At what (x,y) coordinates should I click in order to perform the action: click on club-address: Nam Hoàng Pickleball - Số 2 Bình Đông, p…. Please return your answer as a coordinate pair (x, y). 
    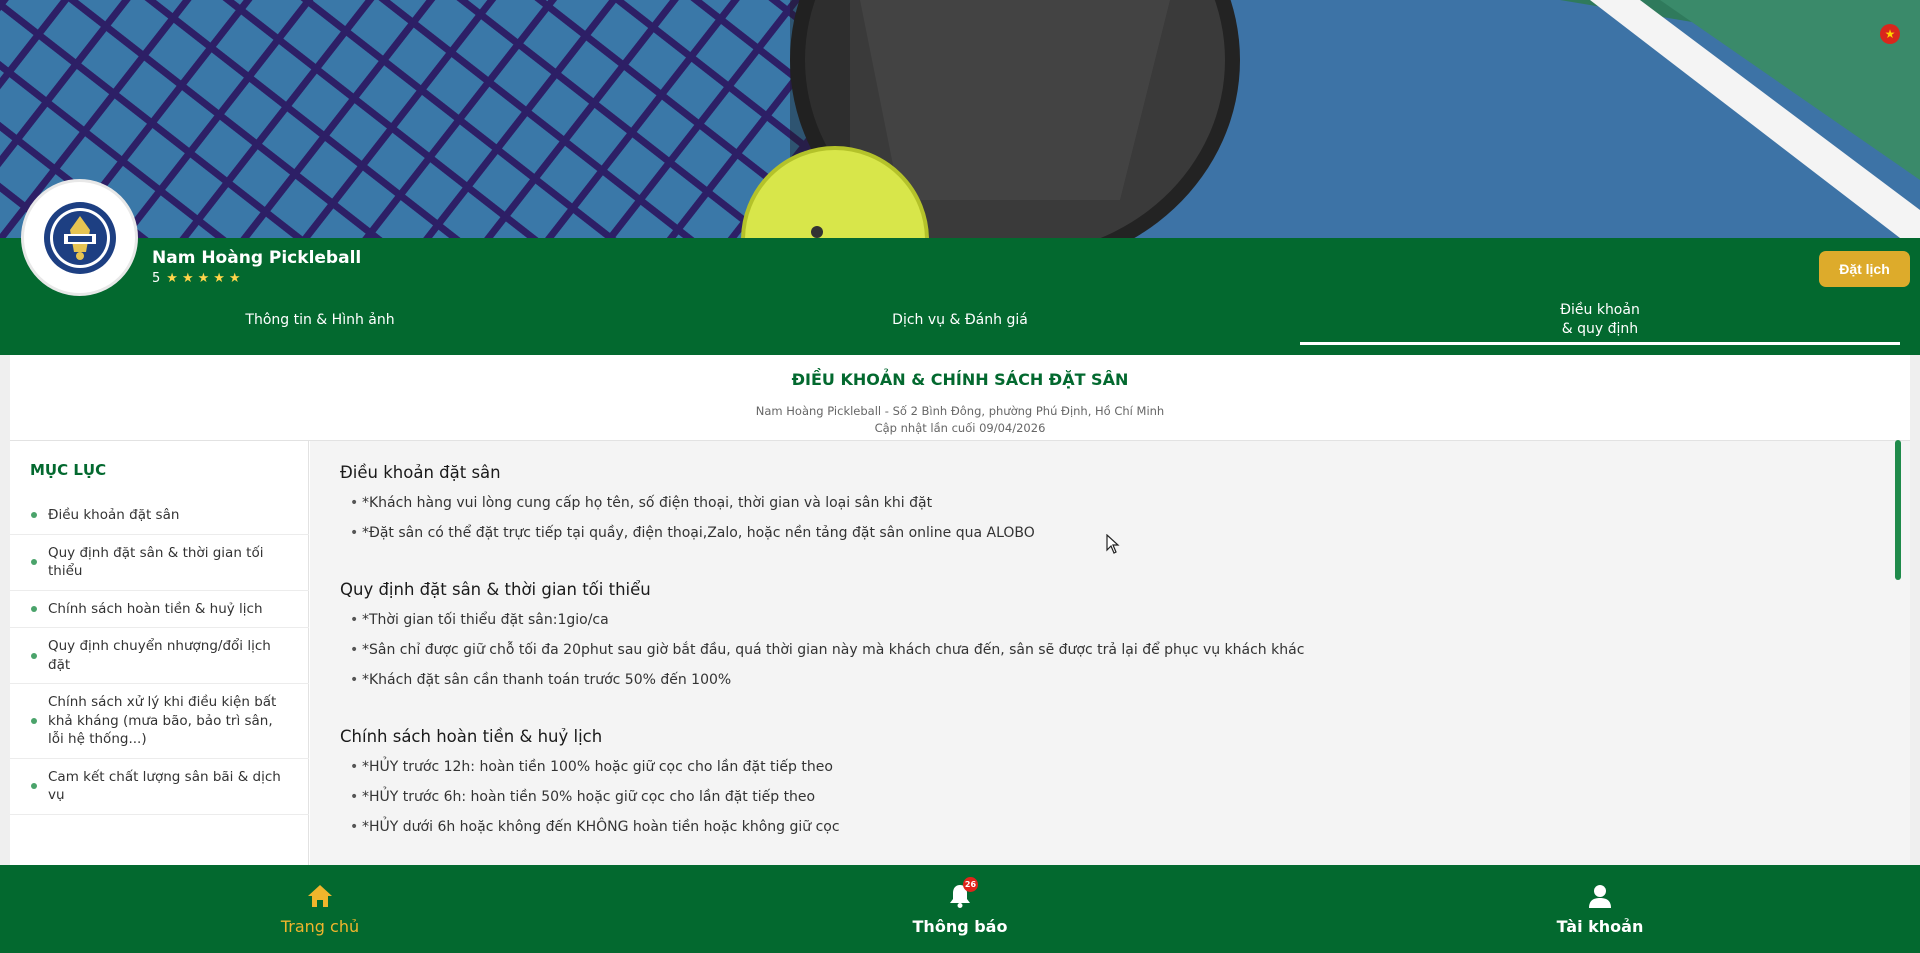
    Looking at the image, I should click on (960, 411).